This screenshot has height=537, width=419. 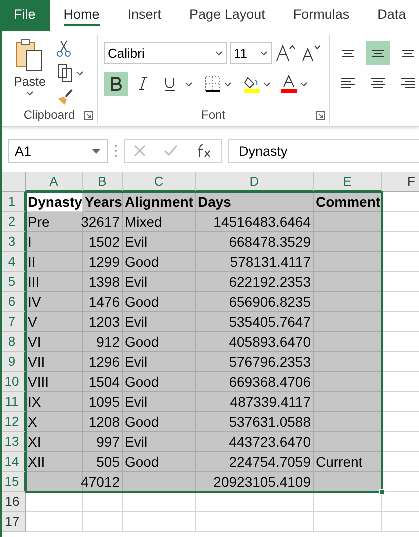 I want to click on fill-handle, so click(x=382, y=492).